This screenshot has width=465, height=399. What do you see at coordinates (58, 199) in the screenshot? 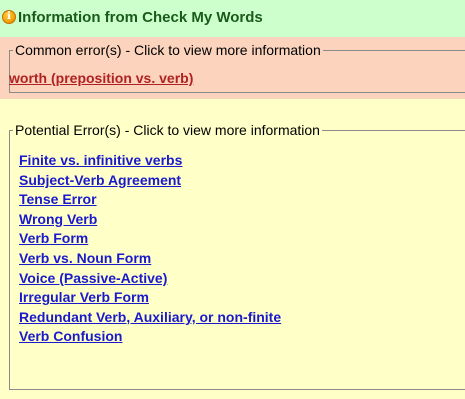
I see `error-link-tense-error: Tense Error` at bounding box center [58, 199].